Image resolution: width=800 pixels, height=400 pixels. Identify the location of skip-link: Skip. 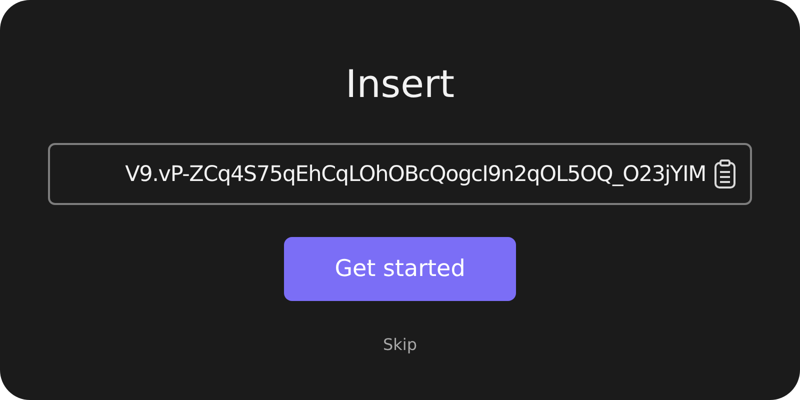
(400, 344).